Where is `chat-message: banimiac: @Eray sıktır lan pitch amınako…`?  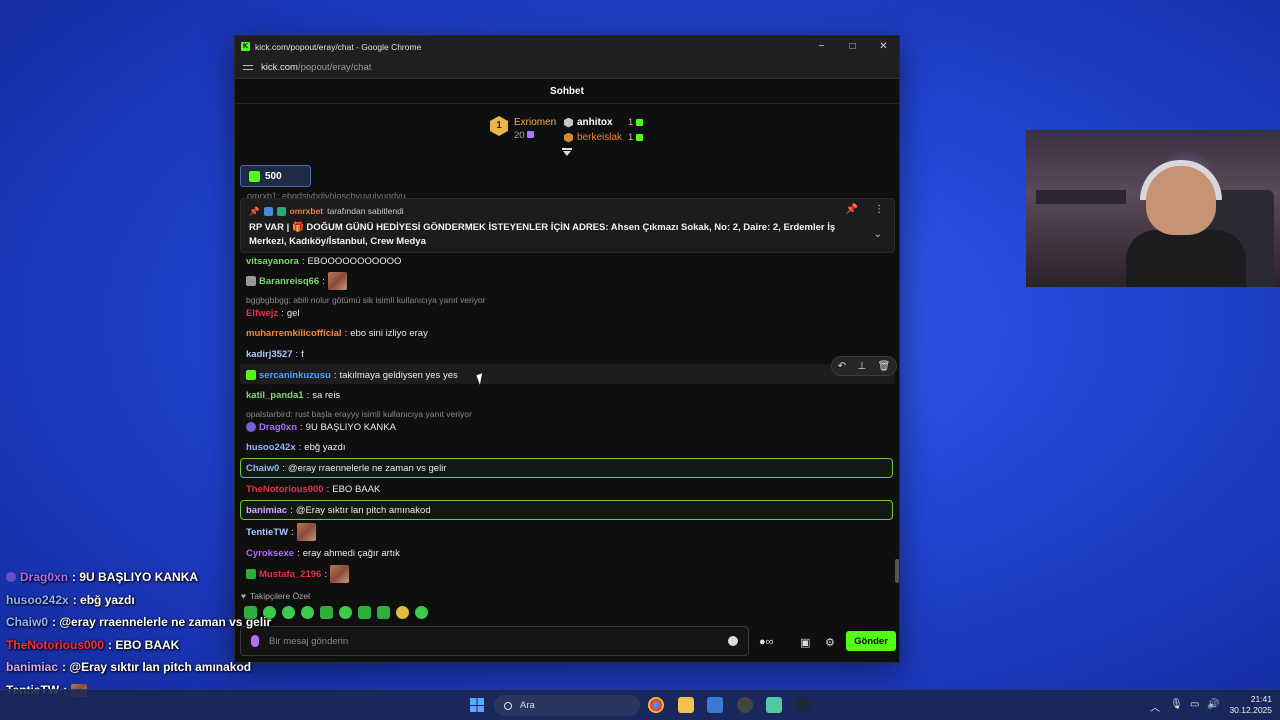
chat-message: banimiac: @Eray sıktır lan pitch amınako… is located at coordinates (338, 510).